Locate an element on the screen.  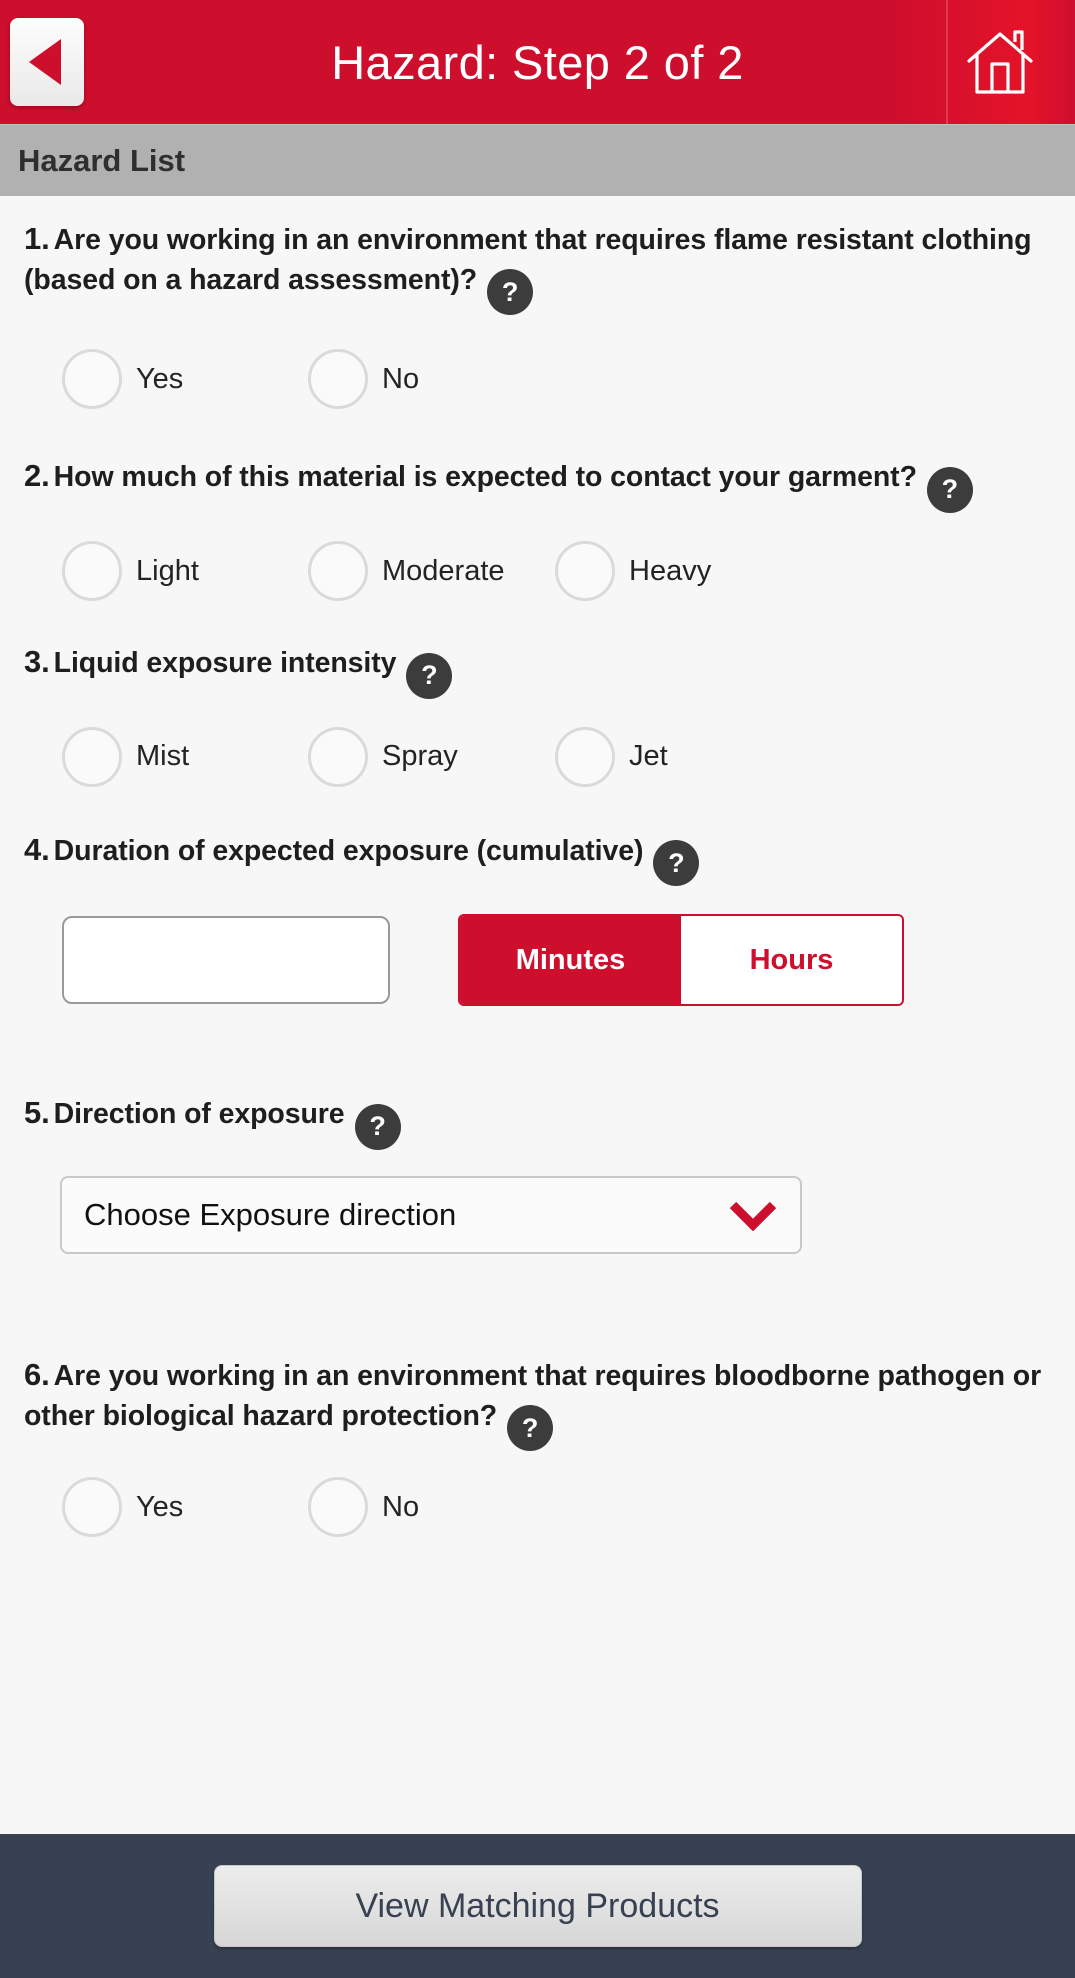
back-button is located at coordinates (47, 62).